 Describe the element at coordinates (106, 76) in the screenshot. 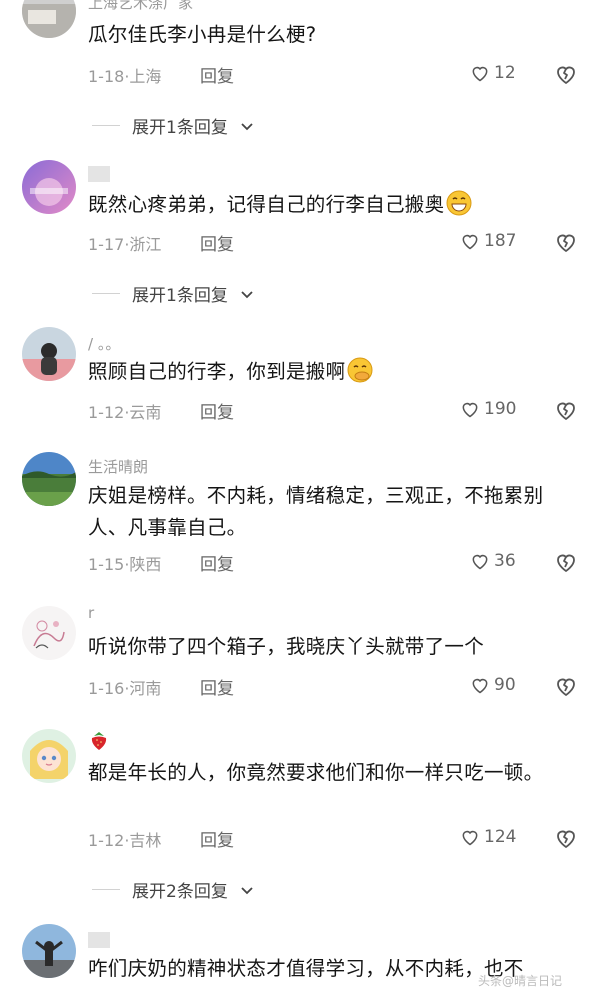

I see `comment-date: 1-18` at that location.